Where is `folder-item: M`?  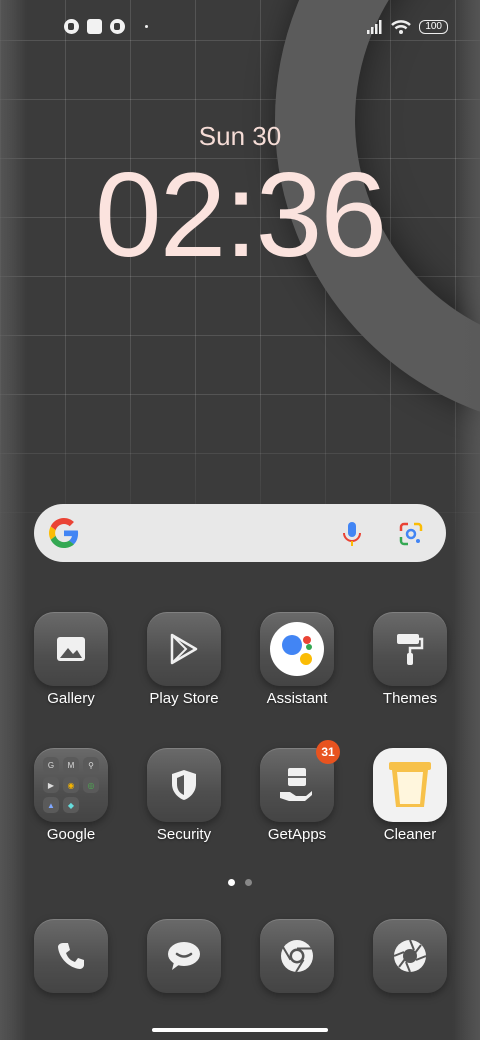
folder-item: M is located at coordinates (71, 765).